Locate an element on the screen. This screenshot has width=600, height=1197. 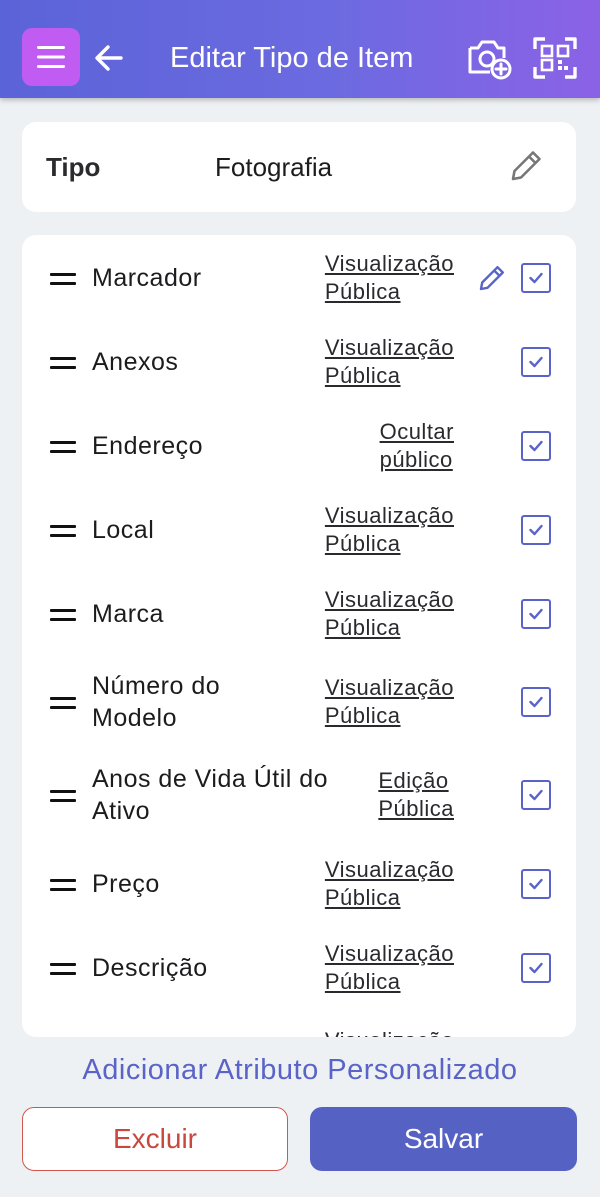
qr-scan-button is located at coordinates (555, 58).